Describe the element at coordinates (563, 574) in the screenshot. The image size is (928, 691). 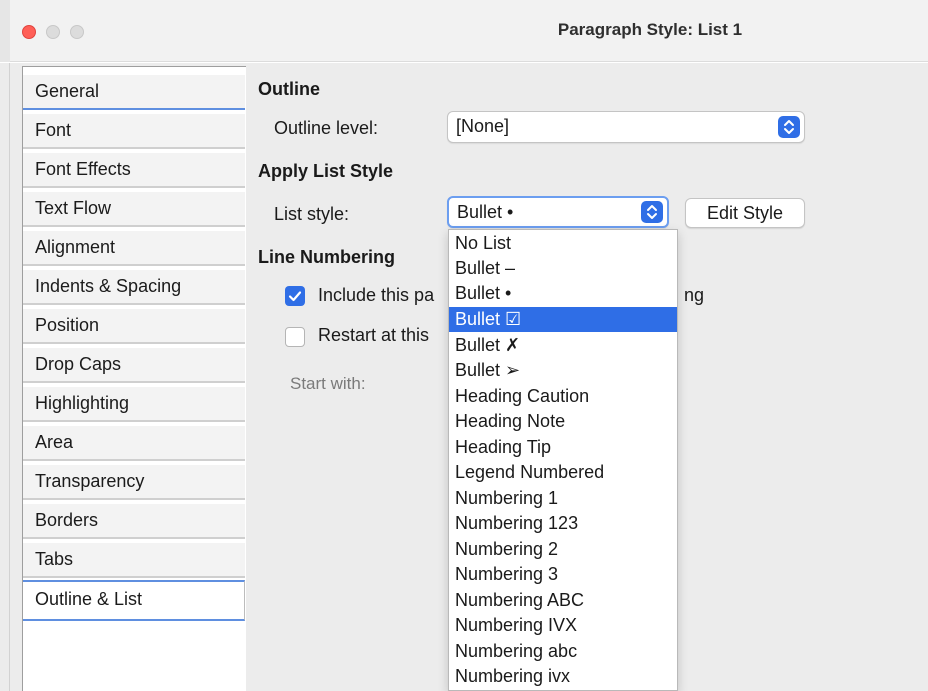
I see `dropdown-option: Numbering 3` at that location.